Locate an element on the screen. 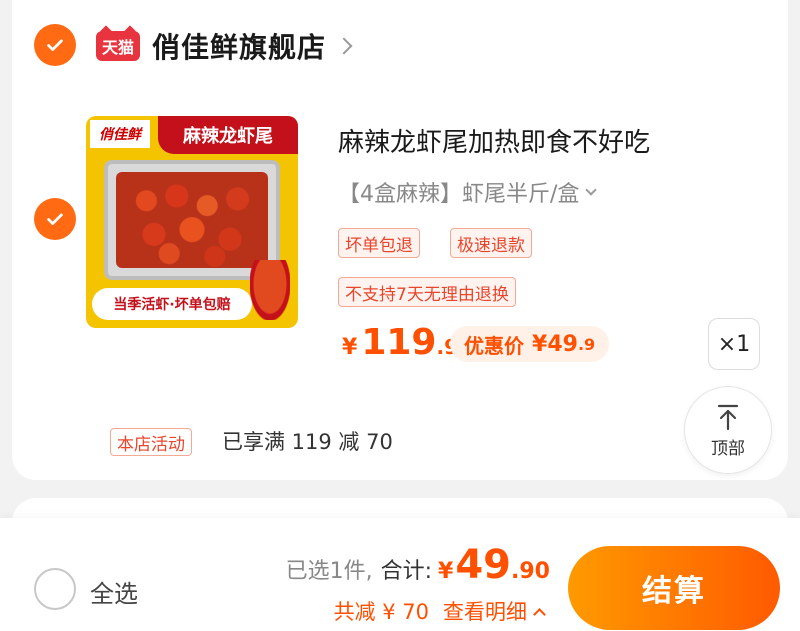 This screenshot has height=631, width=800. view-details-link: 查看明细 is located at coordinates (485, 611).